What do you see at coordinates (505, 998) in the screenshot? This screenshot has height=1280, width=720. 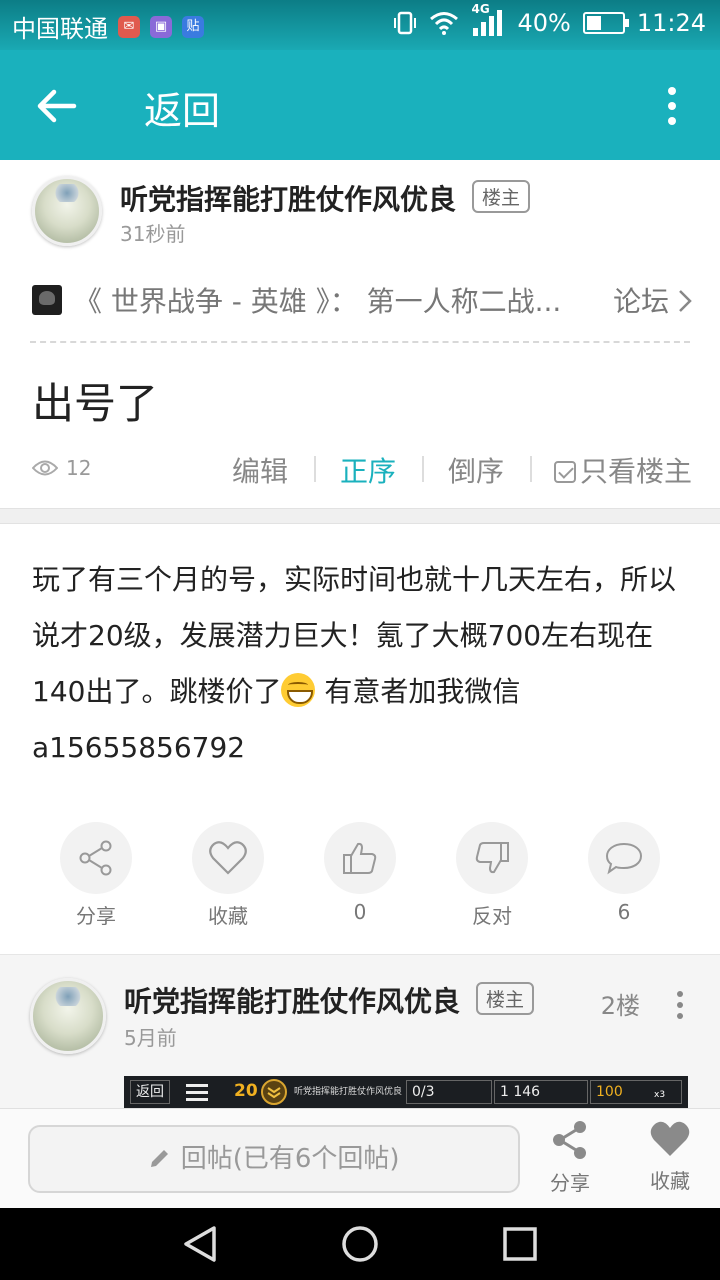 I see `reply-owner-badge: 楼主` at bounding box center [505, 998].